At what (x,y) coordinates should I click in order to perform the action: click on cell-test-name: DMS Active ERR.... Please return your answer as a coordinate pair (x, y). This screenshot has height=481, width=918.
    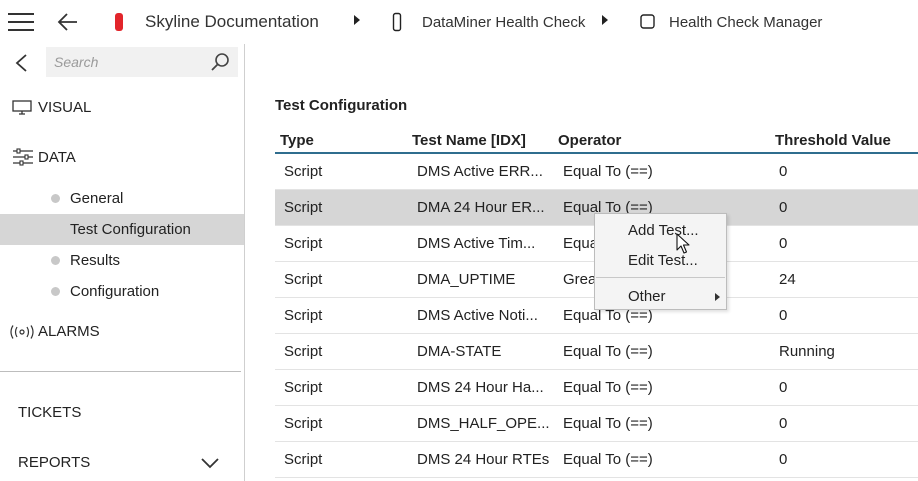
    Looking at the image, I should click on (480, 171).